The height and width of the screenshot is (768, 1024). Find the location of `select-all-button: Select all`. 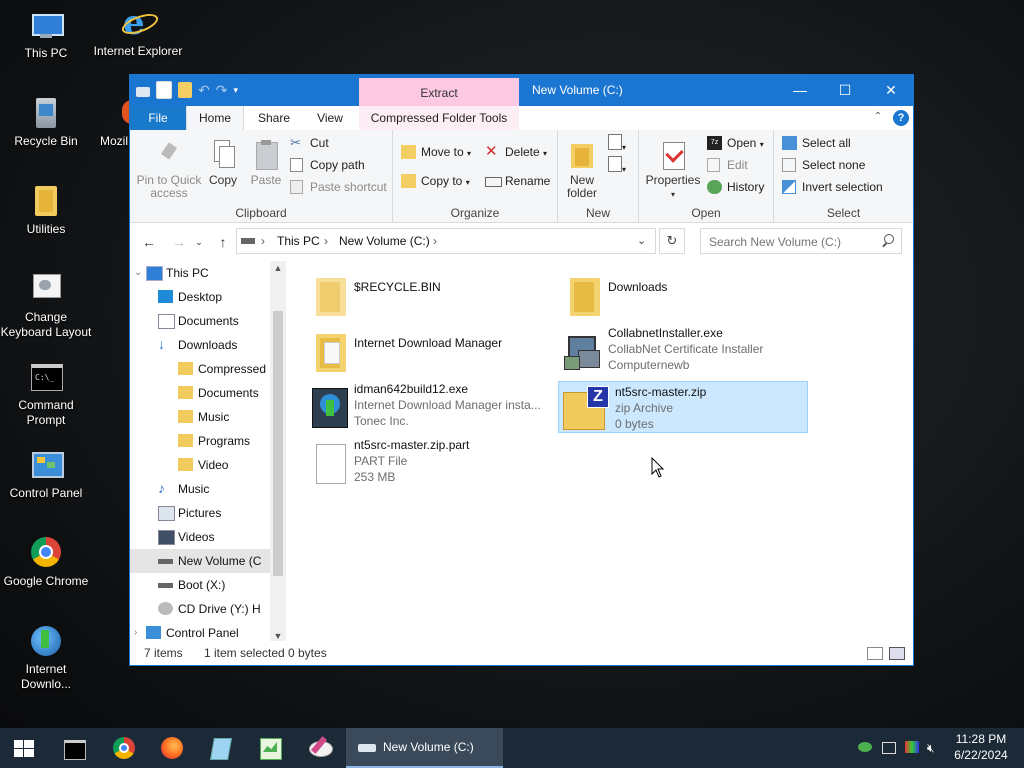

select-all-button: Select all is located at coordinates (816, 143).